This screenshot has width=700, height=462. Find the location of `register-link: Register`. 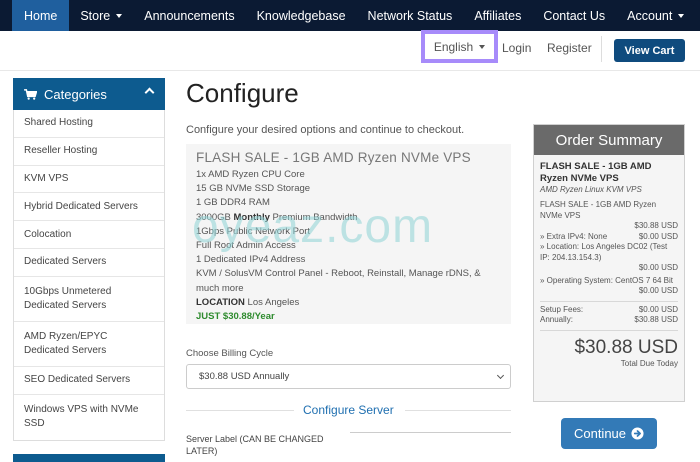

register-link: Register is located at coordinates (569, 48).